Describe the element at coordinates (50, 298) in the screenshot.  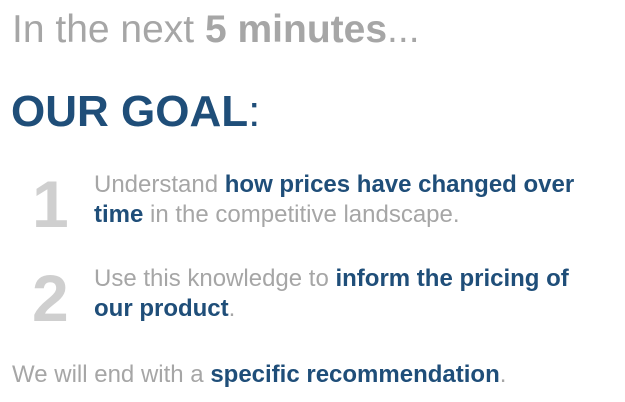
I see `goal-item-2-number: 2` at that location.